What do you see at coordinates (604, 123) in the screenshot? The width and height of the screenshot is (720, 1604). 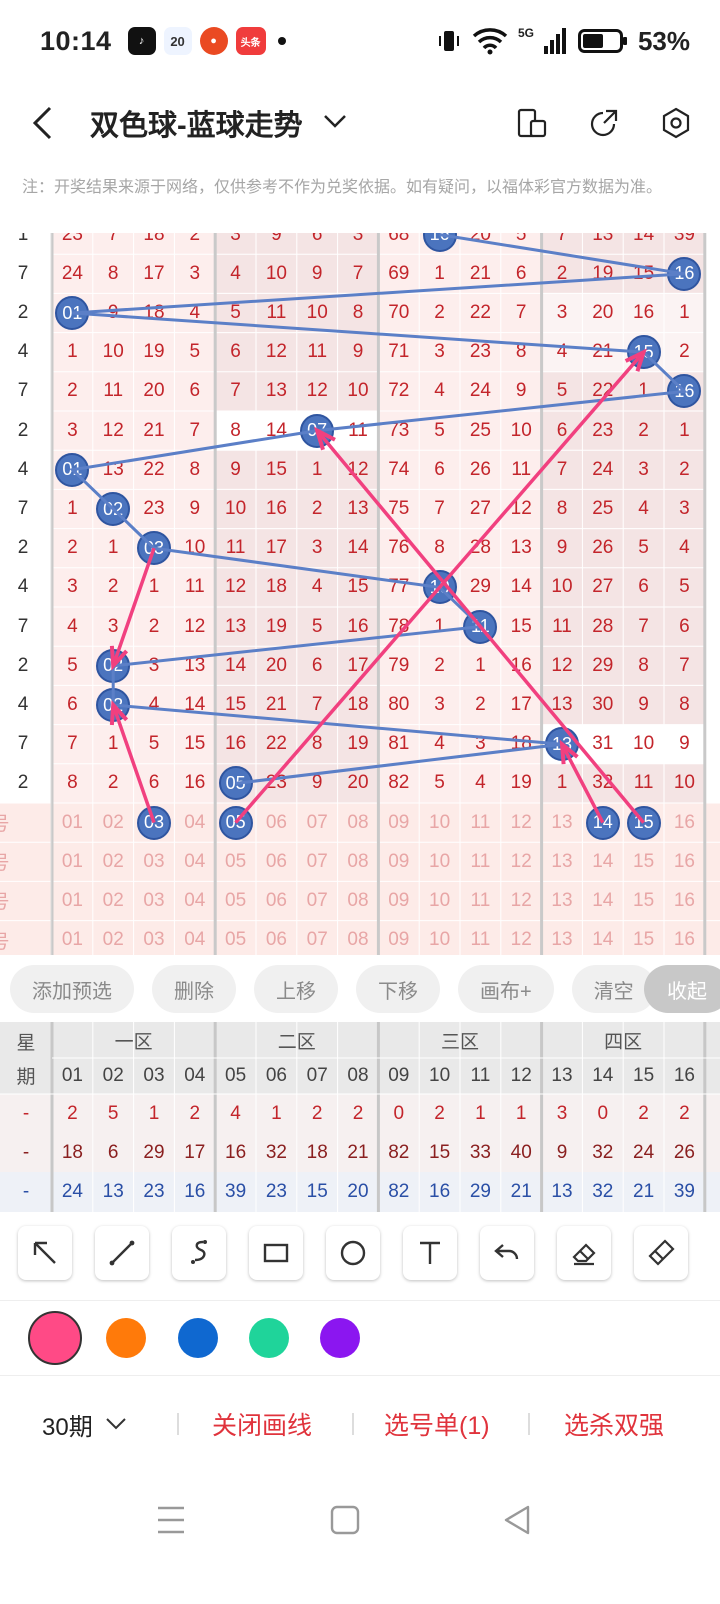 I see `share-icon` at bounding box center [604, 123].